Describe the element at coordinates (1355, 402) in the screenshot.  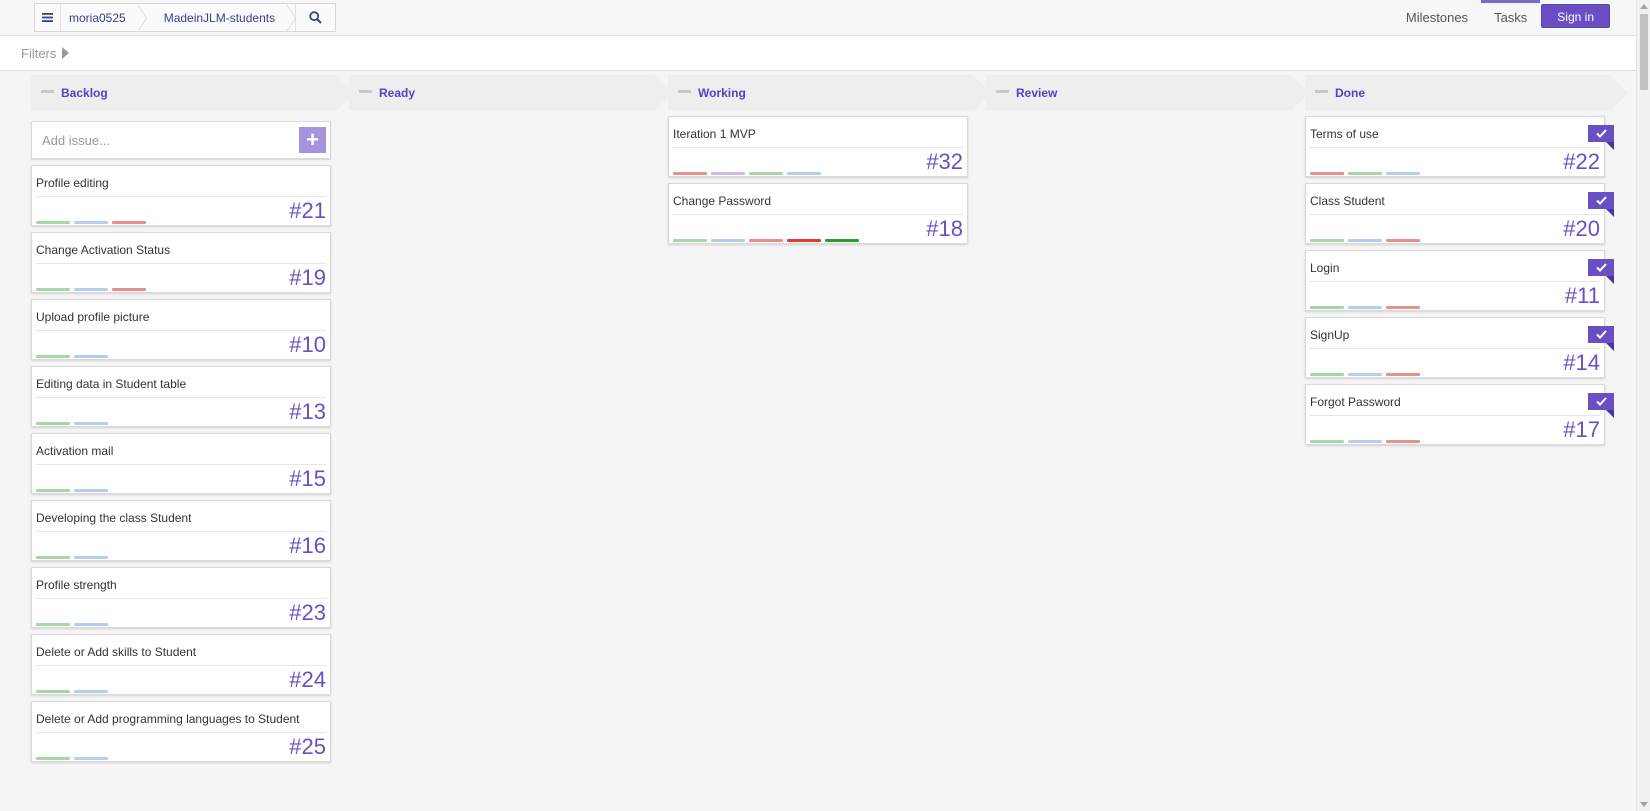
I see `issue-title: Forgot Password` at that location.